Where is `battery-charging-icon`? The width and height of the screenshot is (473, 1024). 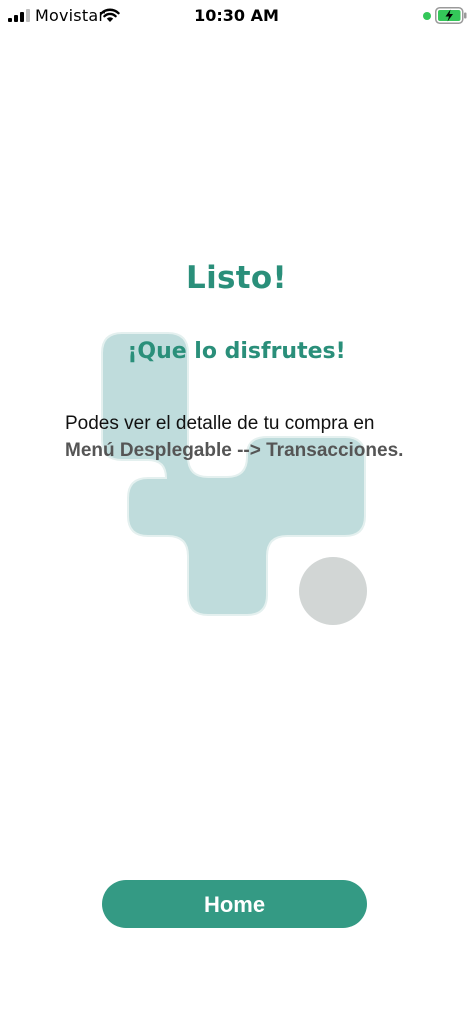 battery-charging-icon is located at coordinates (451, 15).